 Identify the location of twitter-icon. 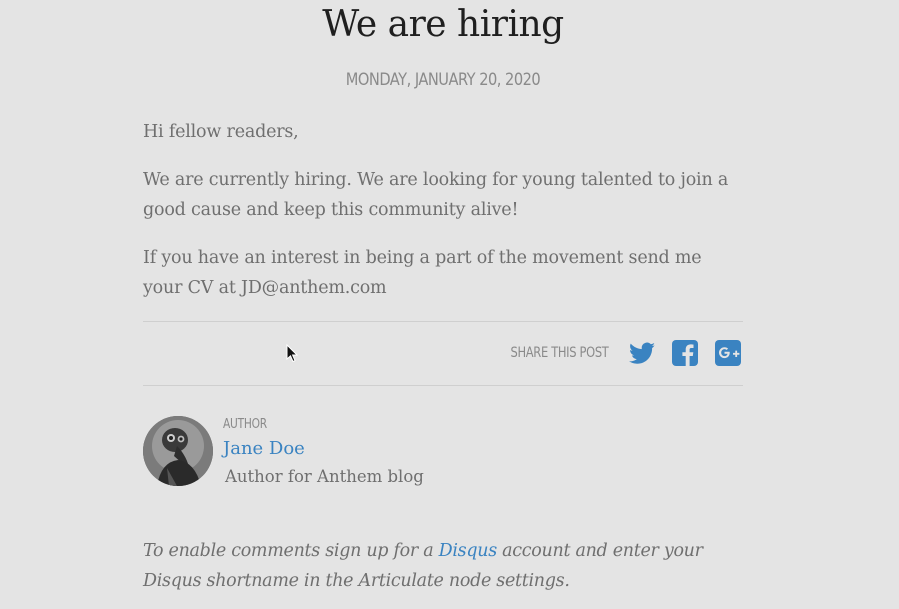
(642, 353).